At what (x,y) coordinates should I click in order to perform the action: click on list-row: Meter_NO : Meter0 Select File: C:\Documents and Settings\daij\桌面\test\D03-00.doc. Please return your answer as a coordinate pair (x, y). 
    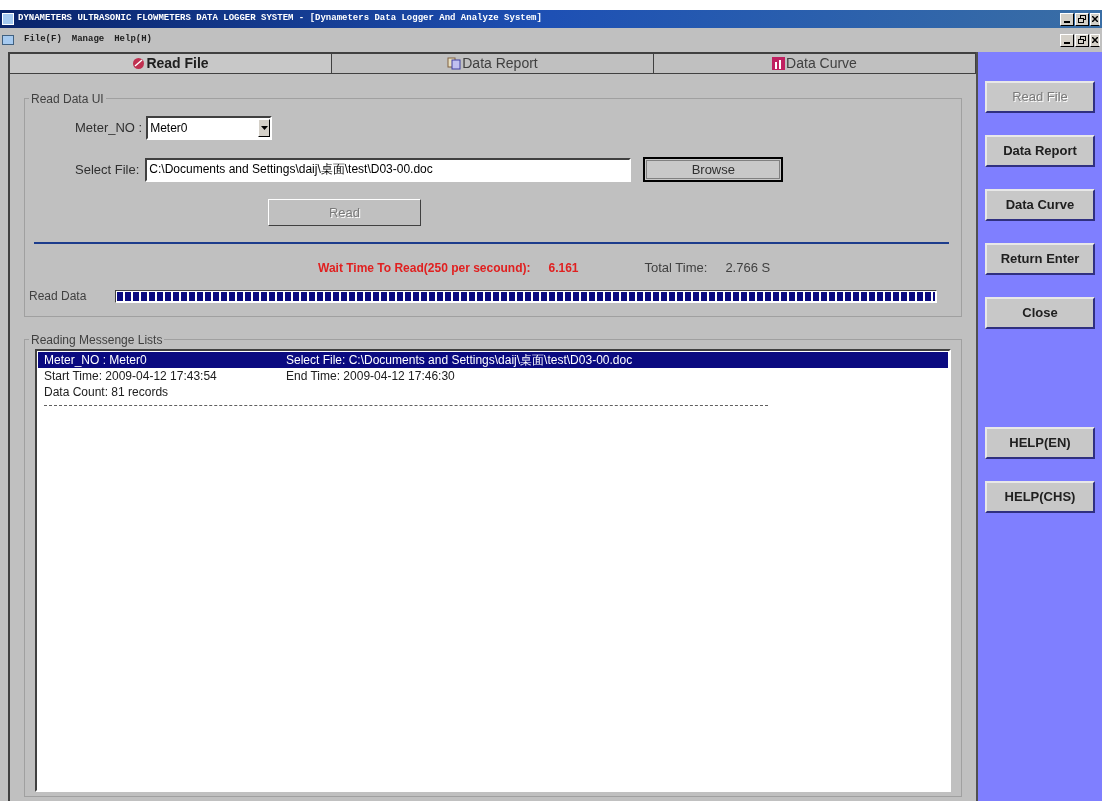
    Looking at the image, I should click on (493, 360).